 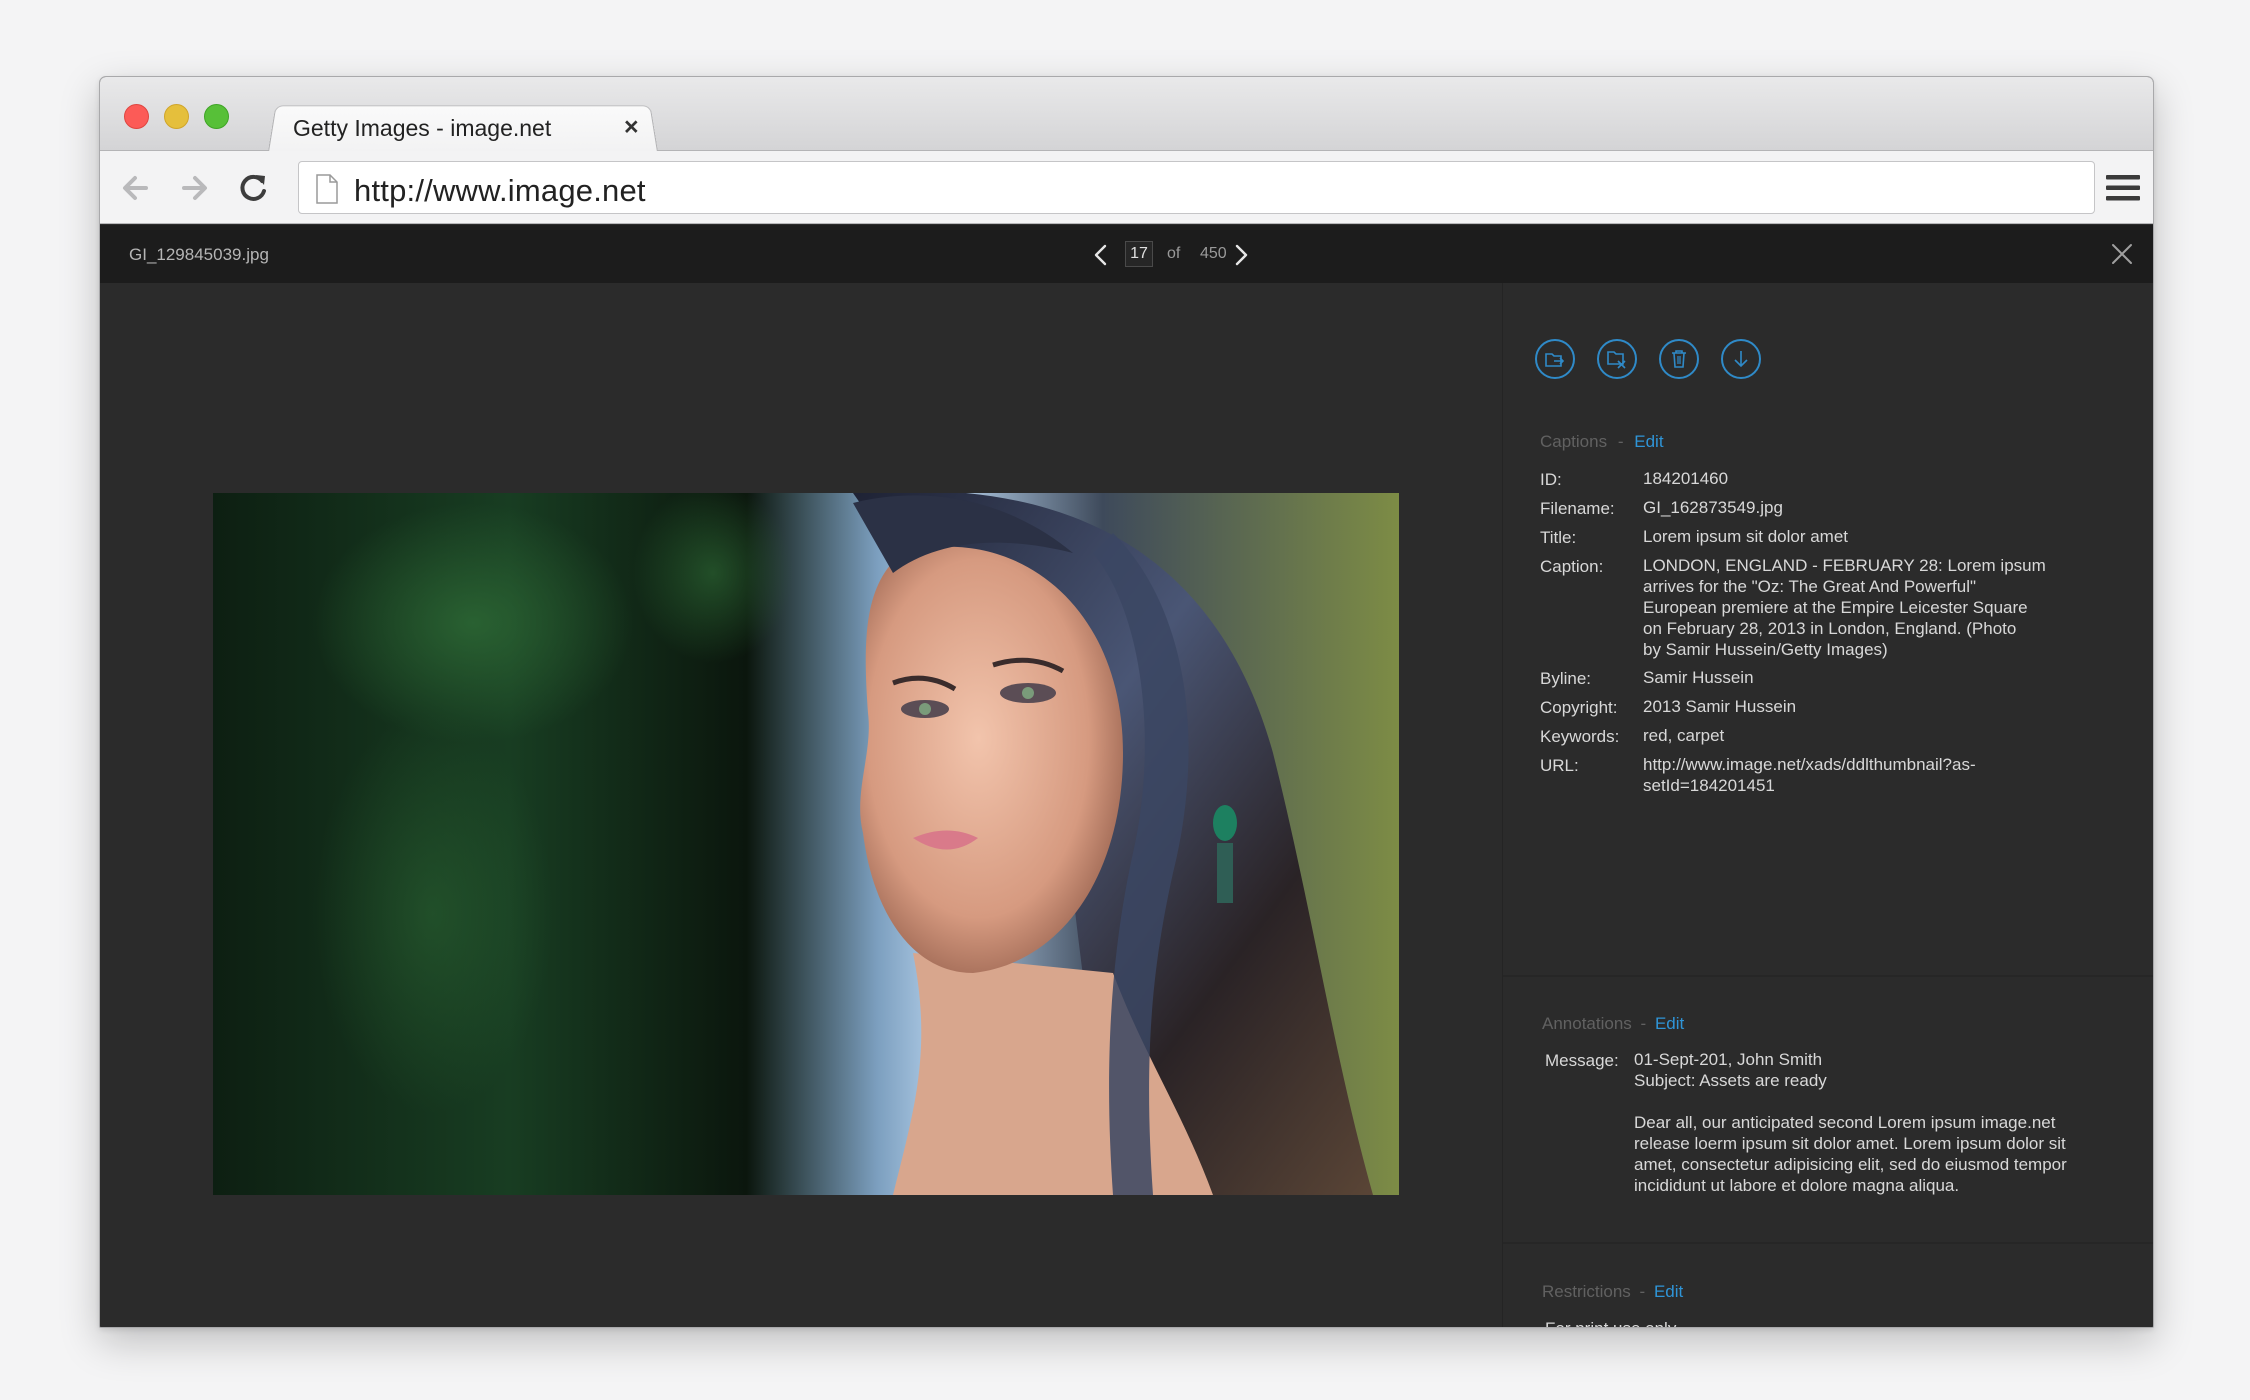 What do you see at coordinates (1669, 1023) in the screenshot?
I see `annotations-edit-link: Edit` at bounding box center [1669, 1023].